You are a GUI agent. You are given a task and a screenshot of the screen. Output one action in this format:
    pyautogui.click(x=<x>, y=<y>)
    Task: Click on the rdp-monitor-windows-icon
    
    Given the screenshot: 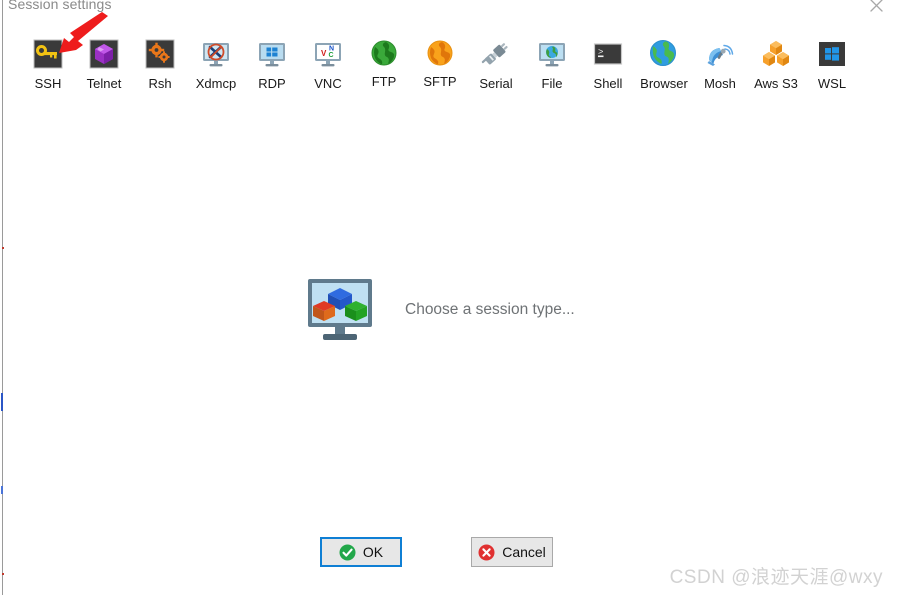 What is the action you would take?
    pyautogui.click(x=272, y=54)
    